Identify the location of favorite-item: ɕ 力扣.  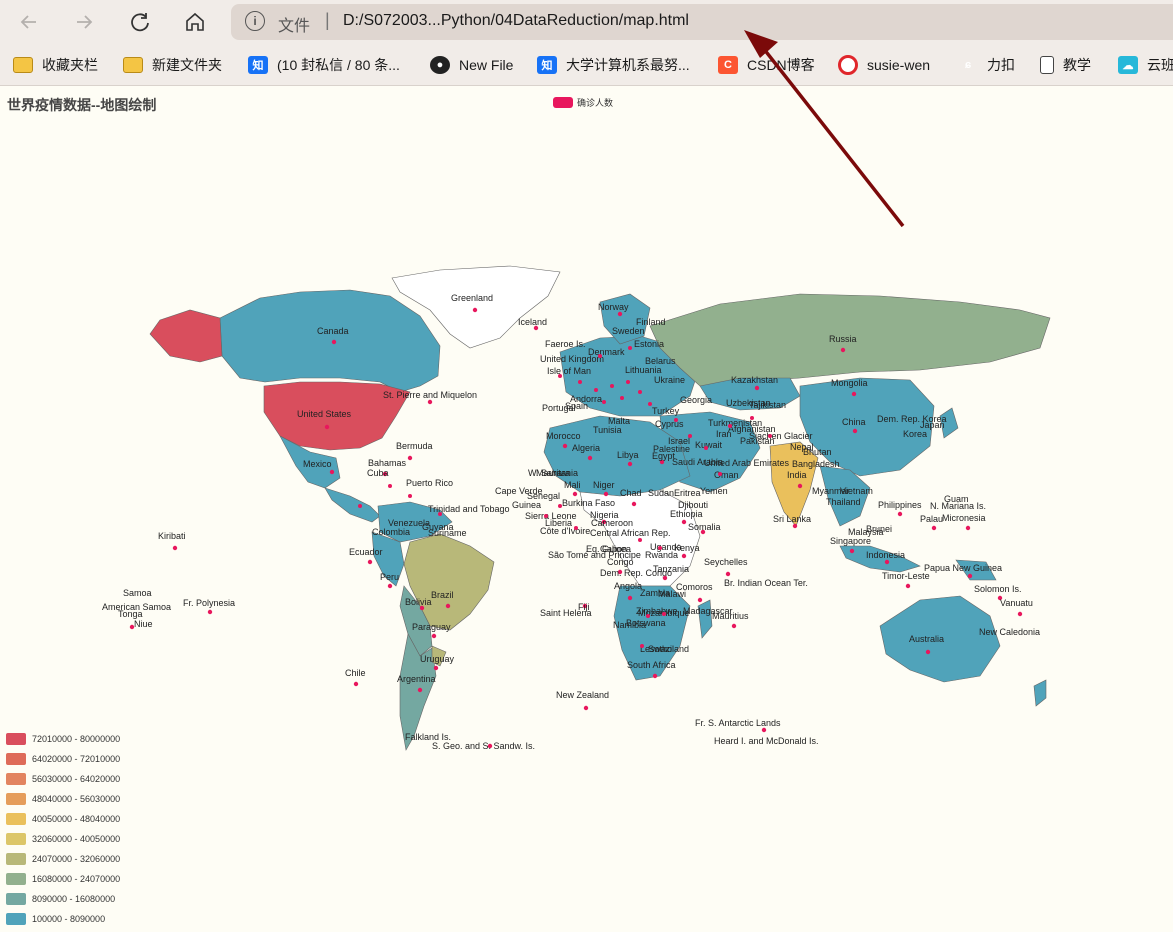
(986, 65).